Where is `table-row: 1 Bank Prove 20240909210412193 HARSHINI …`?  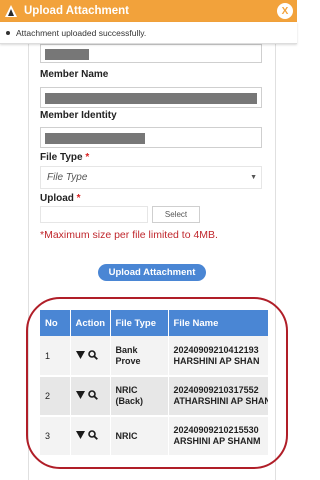 table-row: 1 Bank Prove 20240909210412193 HARSHINI … is located at coordinates (154, 356).